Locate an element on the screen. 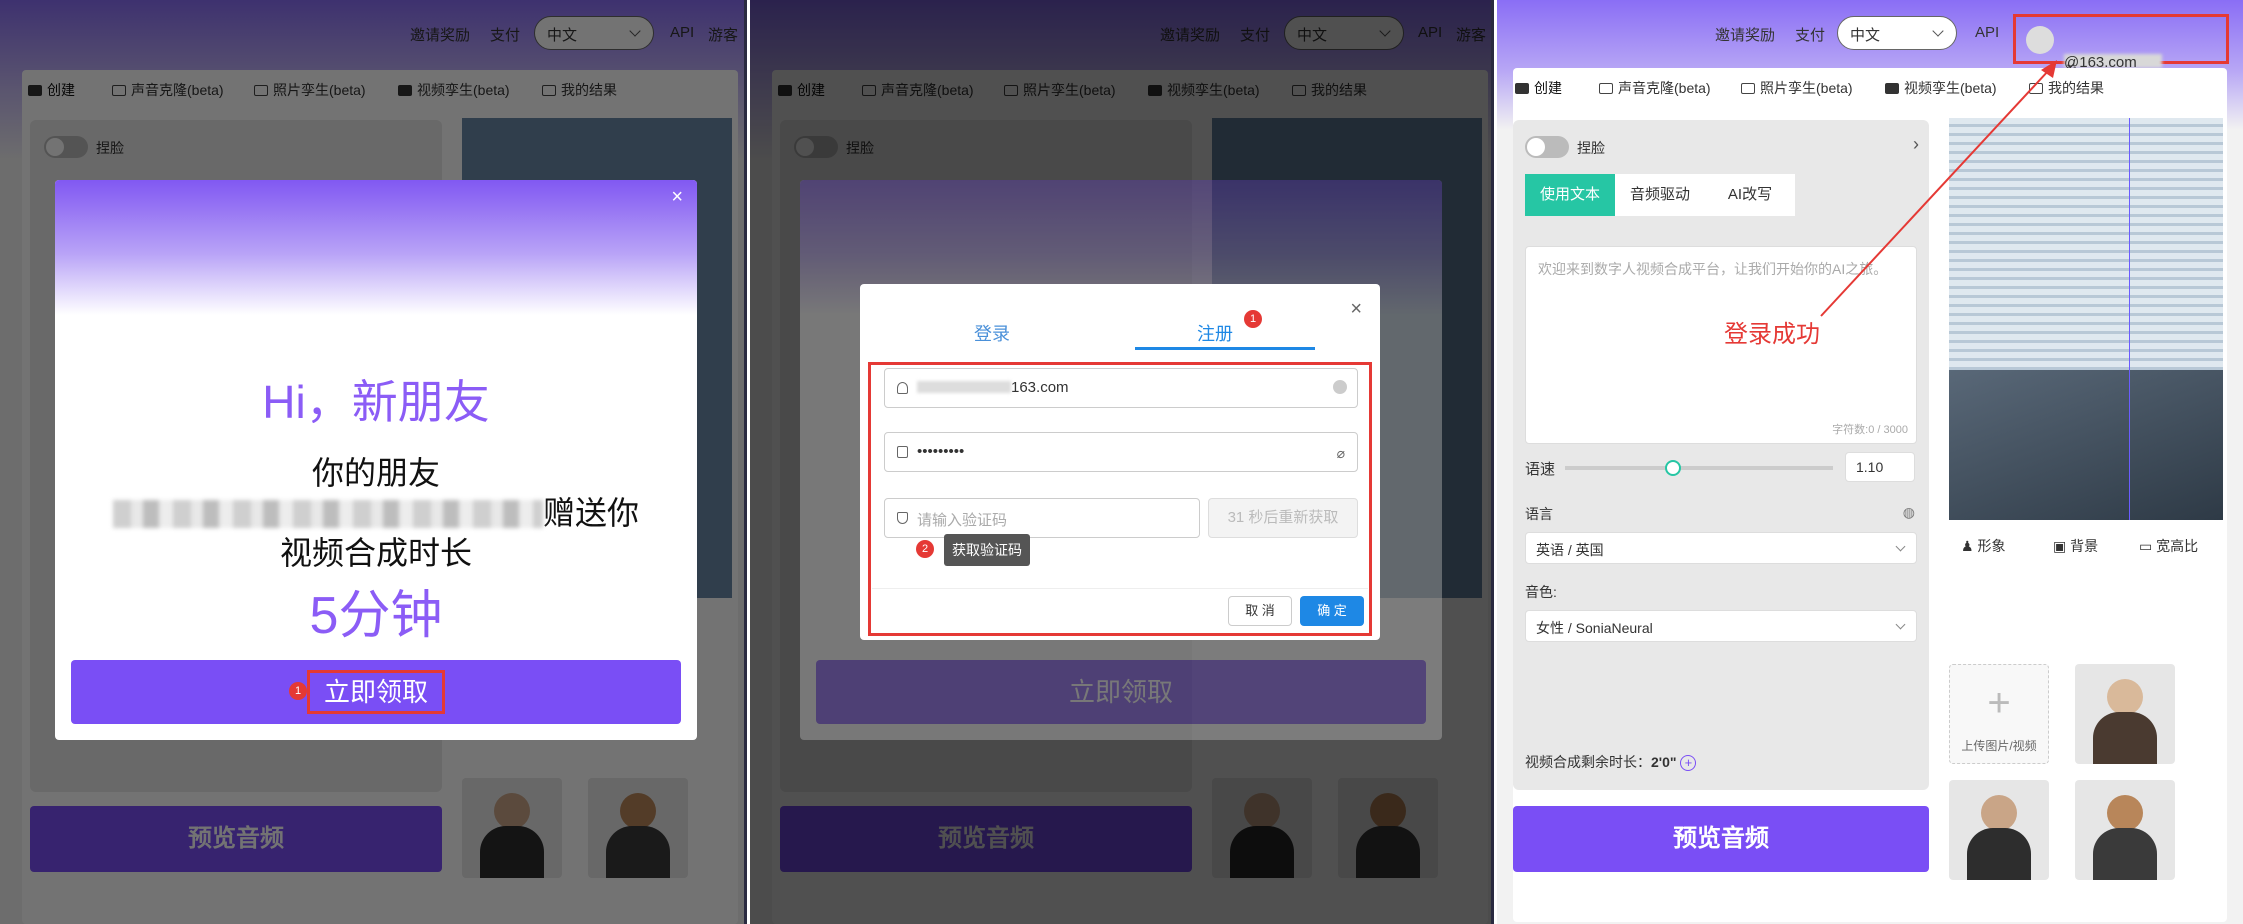 The image size is (2243, 924). clear-icon is located at coordinates (1340, 387).